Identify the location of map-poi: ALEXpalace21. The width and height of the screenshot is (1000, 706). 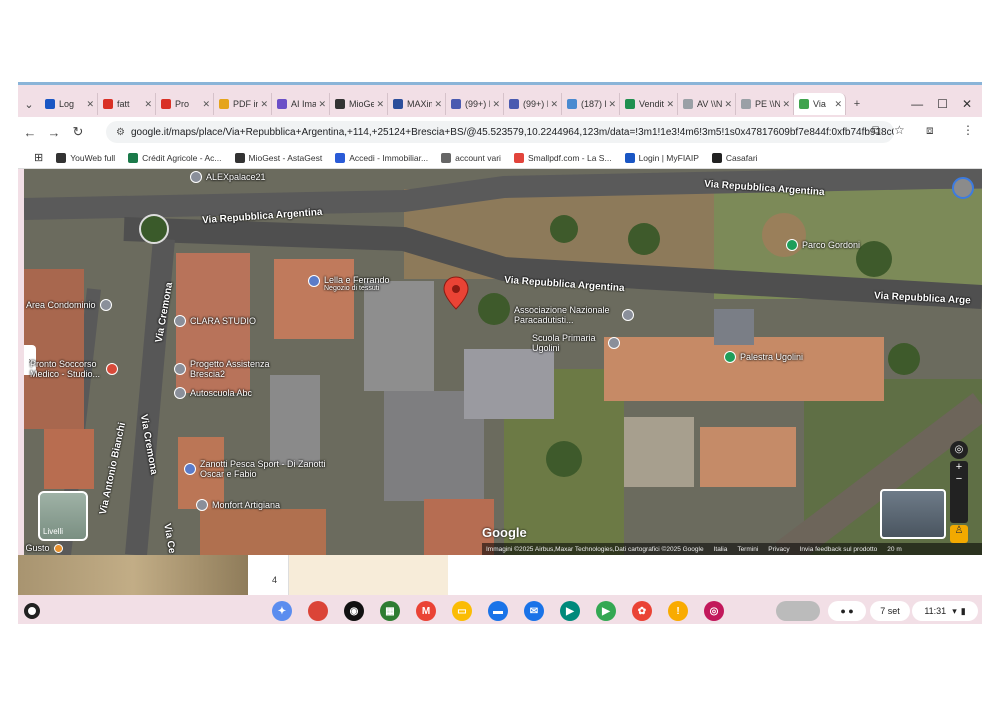
(228, 177).